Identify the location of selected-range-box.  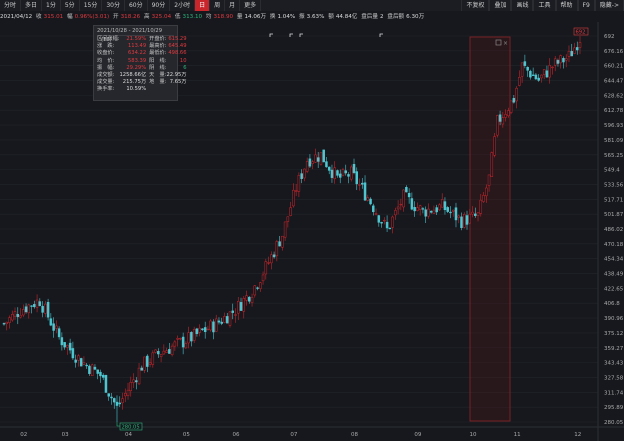
(490, 229).